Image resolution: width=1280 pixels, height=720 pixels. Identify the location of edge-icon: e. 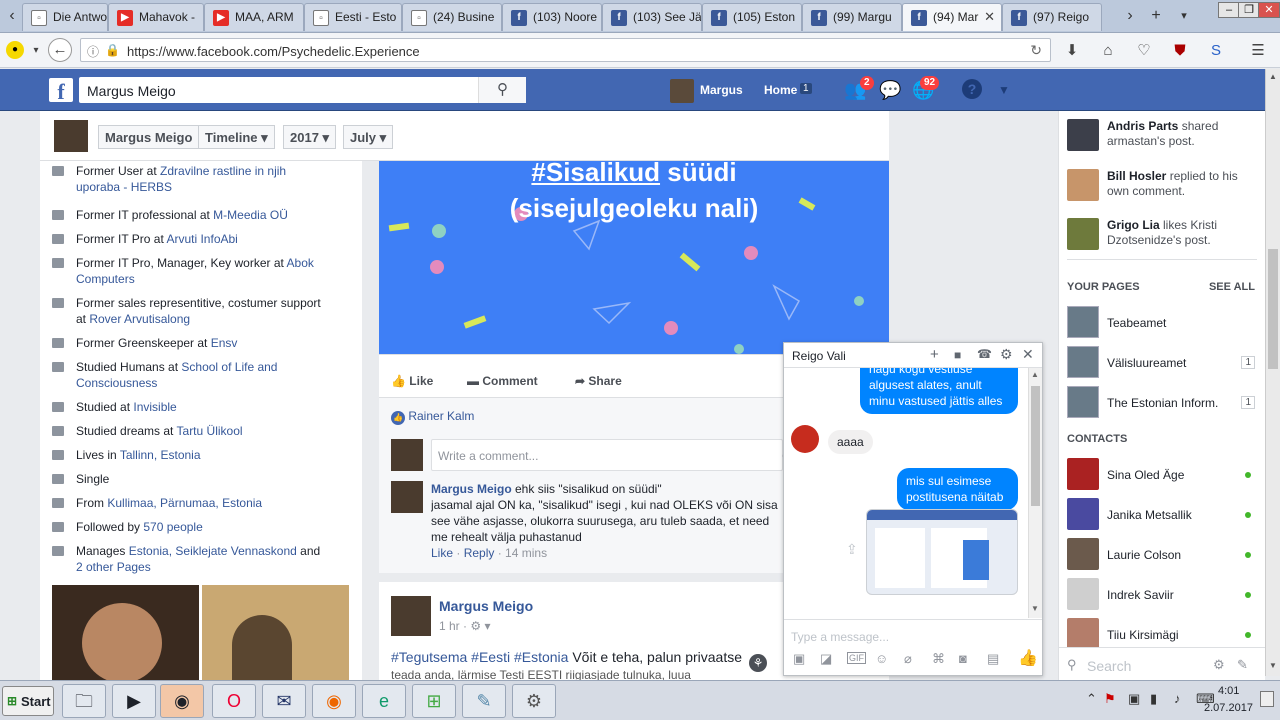
(384, 701).